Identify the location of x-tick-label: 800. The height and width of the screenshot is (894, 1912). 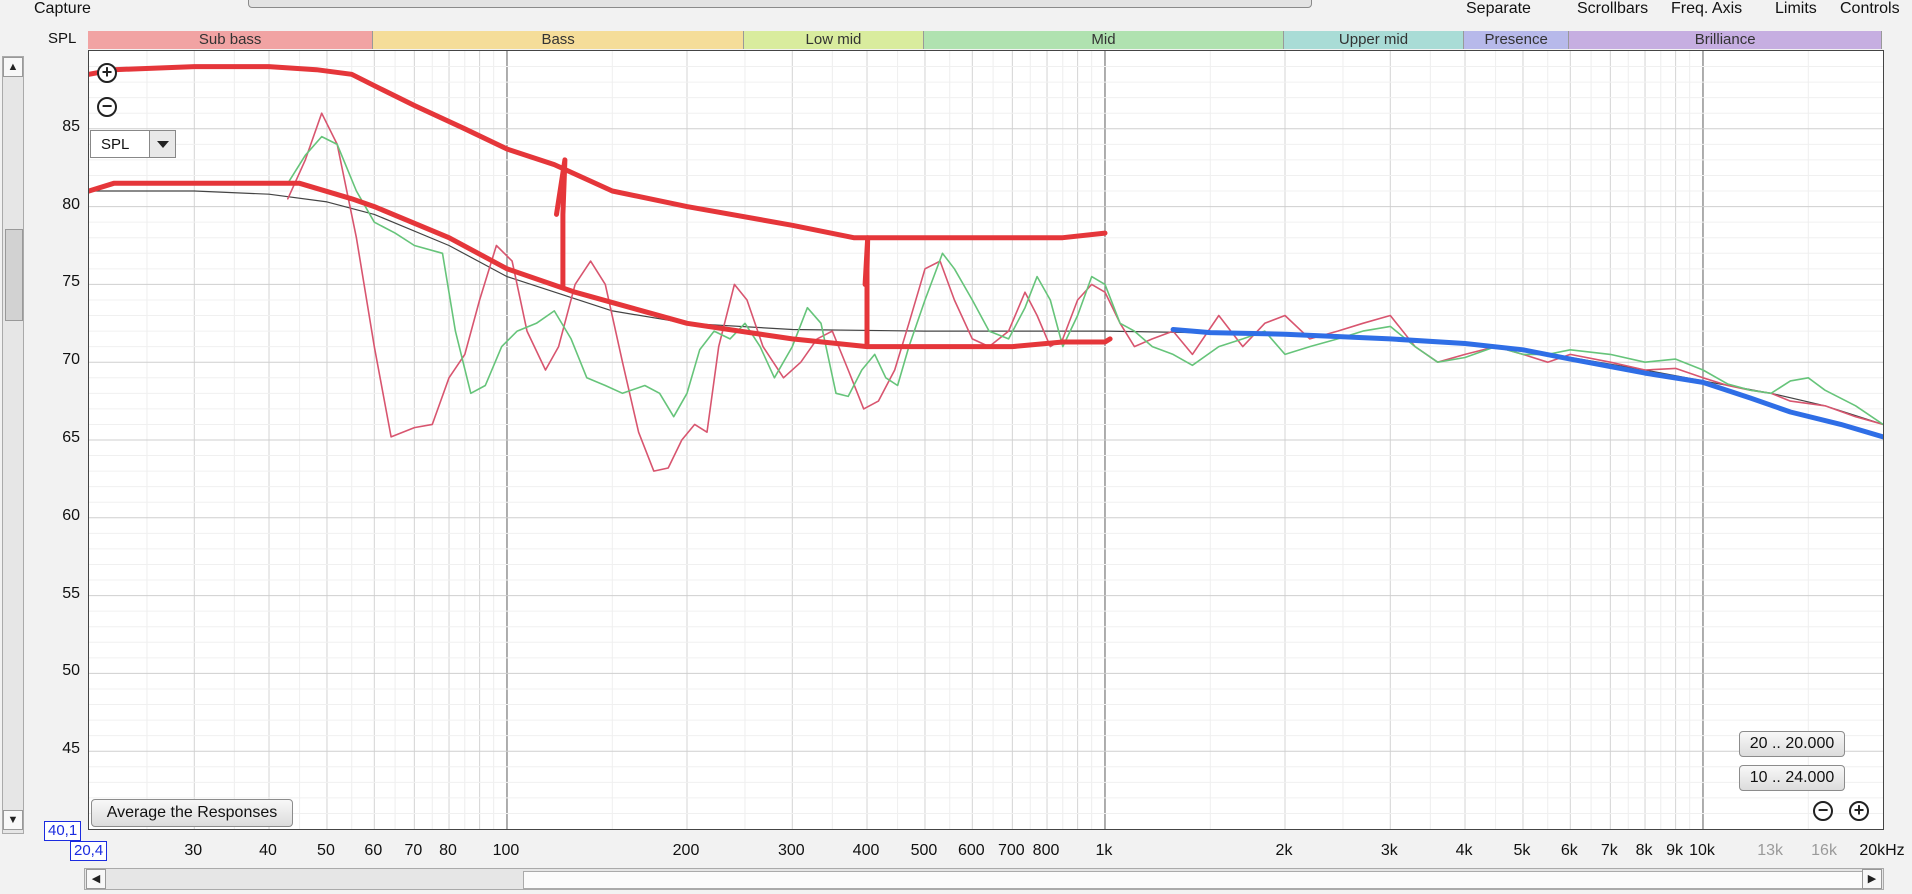
(1046, 850).